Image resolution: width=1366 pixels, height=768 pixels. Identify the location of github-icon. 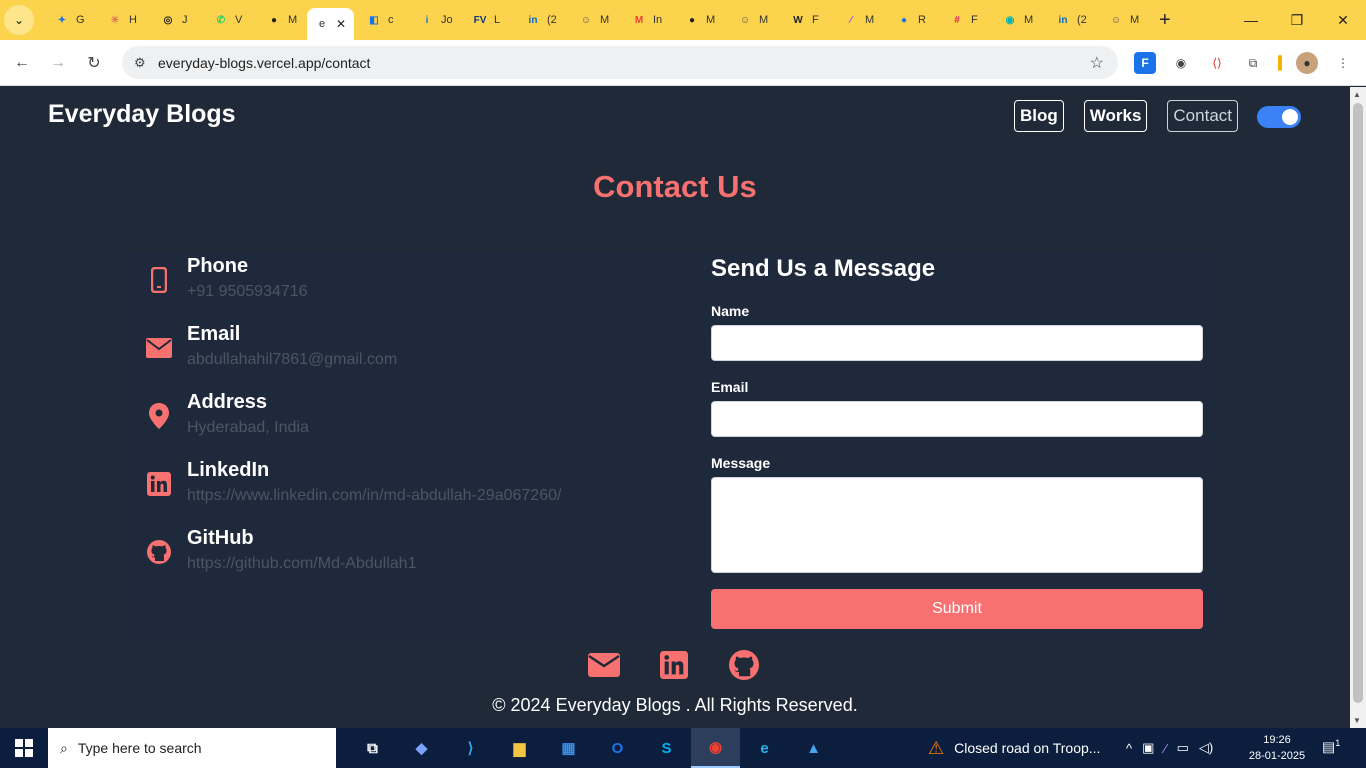
(159, 552).